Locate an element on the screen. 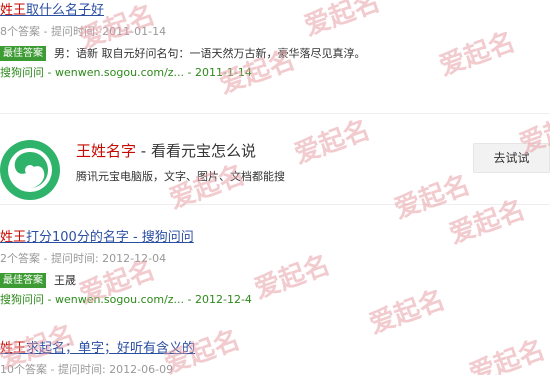 The image size is (550, 375). result-title-link: 姓王取什么名子好 is located at coordinates (52, 10).